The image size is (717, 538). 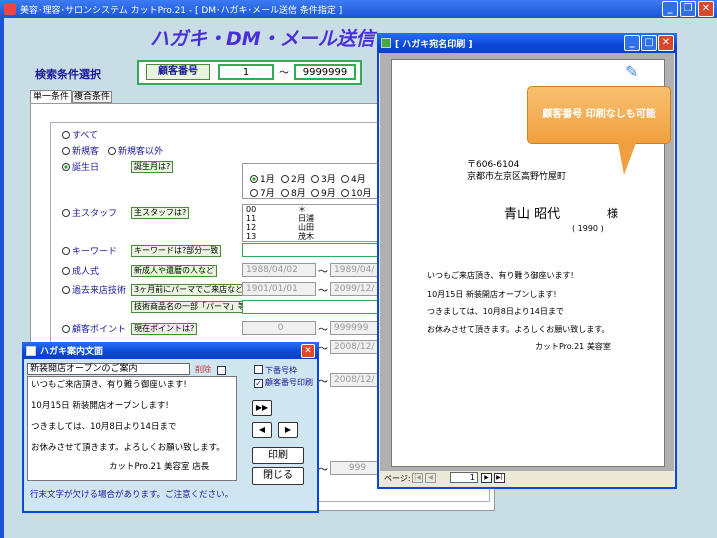 I want to click on bottom-tilde: 〜, so click(x=323, y=470).